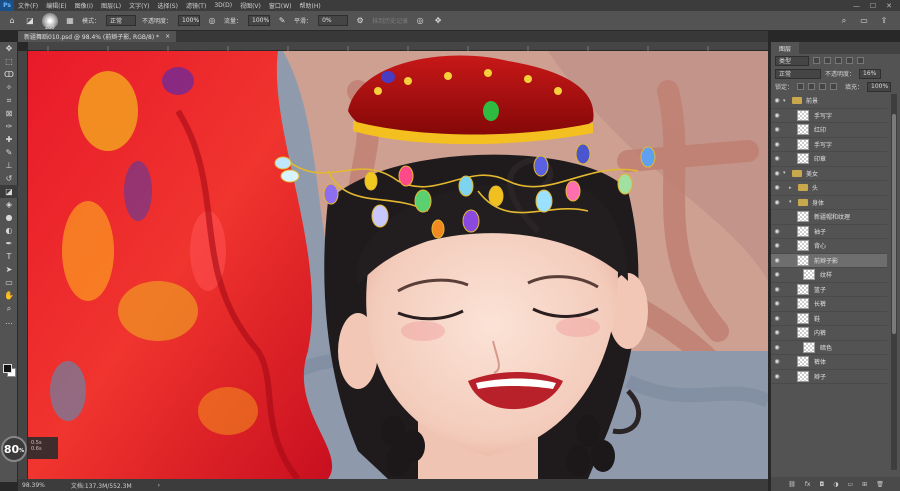 The image size is (900, 491). I want to click on pen-tool-icon: ✒, so click(9, 243).